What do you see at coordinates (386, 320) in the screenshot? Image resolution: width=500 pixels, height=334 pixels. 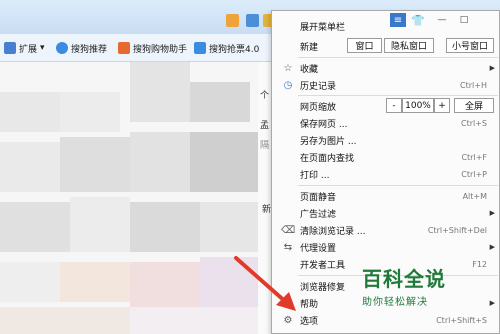 I see `menu-item-options: ⚙ 选项 Ctrl+Shift+S` at bounding box center [386, 320].